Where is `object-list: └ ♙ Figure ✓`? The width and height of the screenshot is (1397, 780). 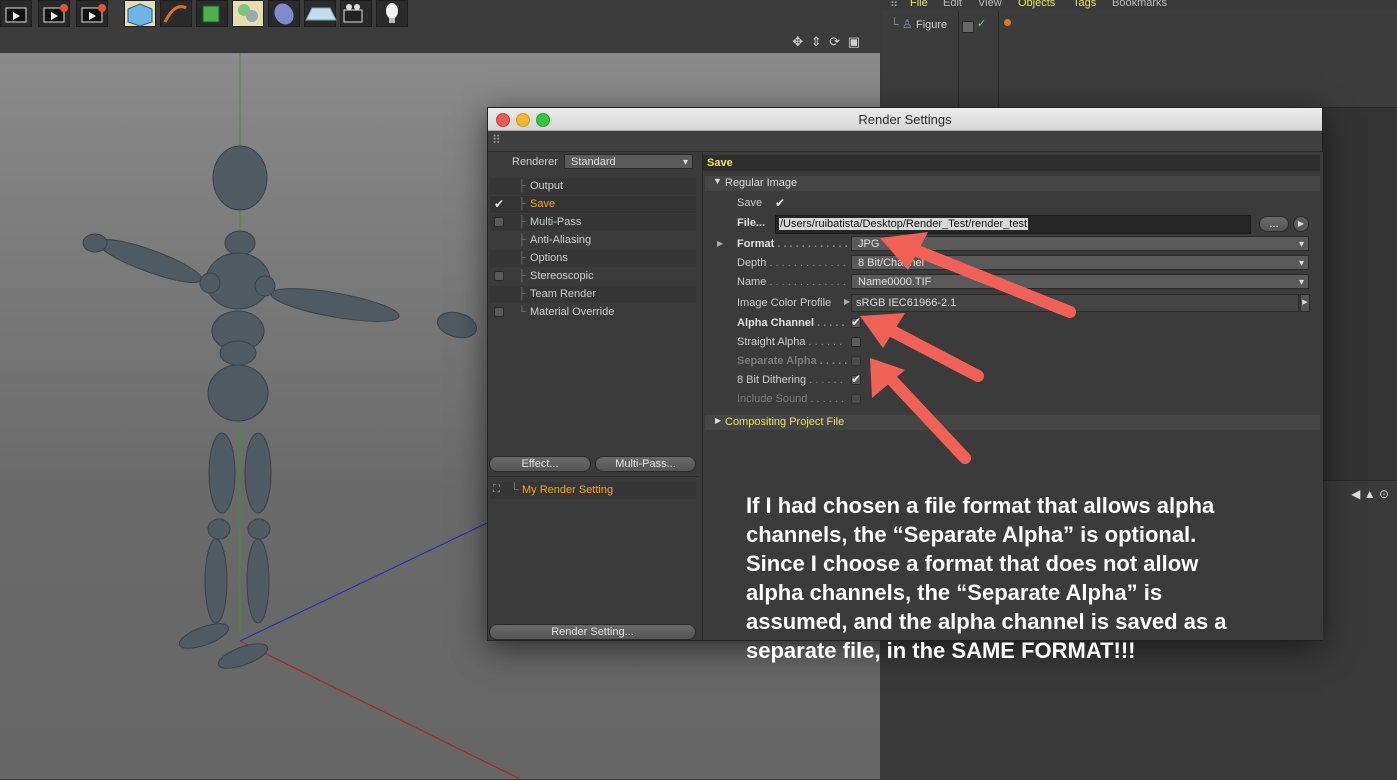 object-list: └ ♙ Figure ✓ is located at coordinates (1139, 59).